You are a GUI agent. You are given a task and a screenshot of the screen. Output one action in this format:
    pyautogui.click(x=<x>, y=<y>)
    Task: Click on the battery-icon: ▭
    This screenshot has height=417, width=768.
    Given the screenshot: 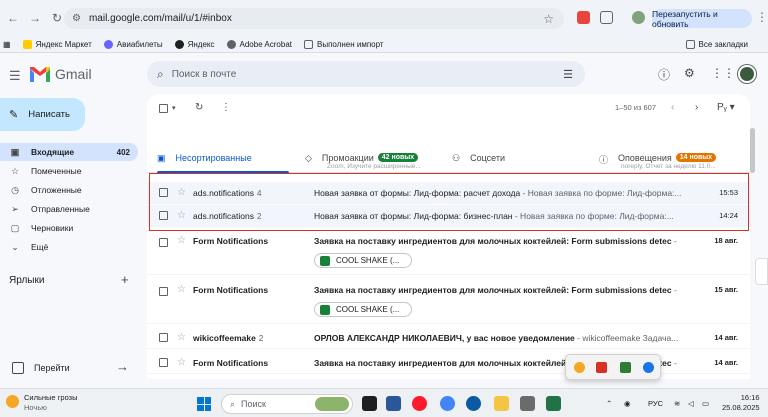 What is the action you would take?
    pyautogui.click(x=705, y=403)
    